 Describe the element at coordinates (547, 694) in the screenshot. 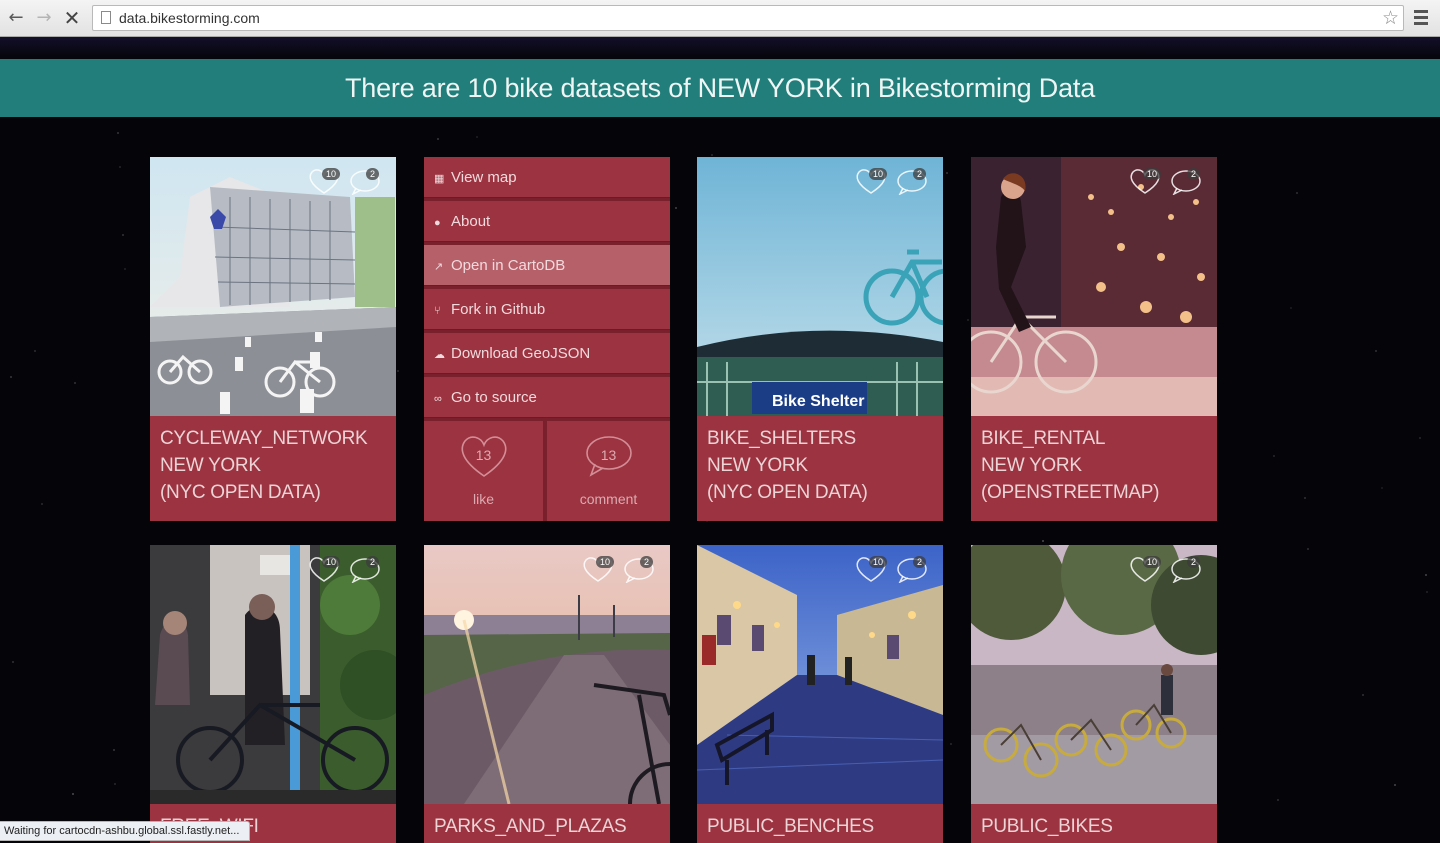

I see `dataset-card-parks-and-plazas: 10 2 PARKS_AND_PLAZAS` at that location.